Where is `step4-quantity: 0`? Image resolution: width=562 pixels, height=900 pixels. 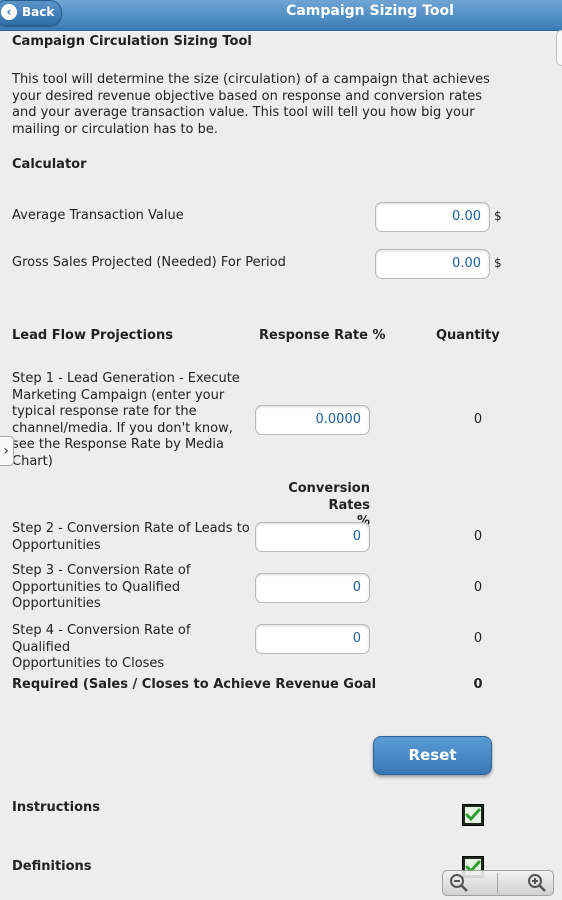 step4-quantity: 0 is located at coordinates (478, 638).